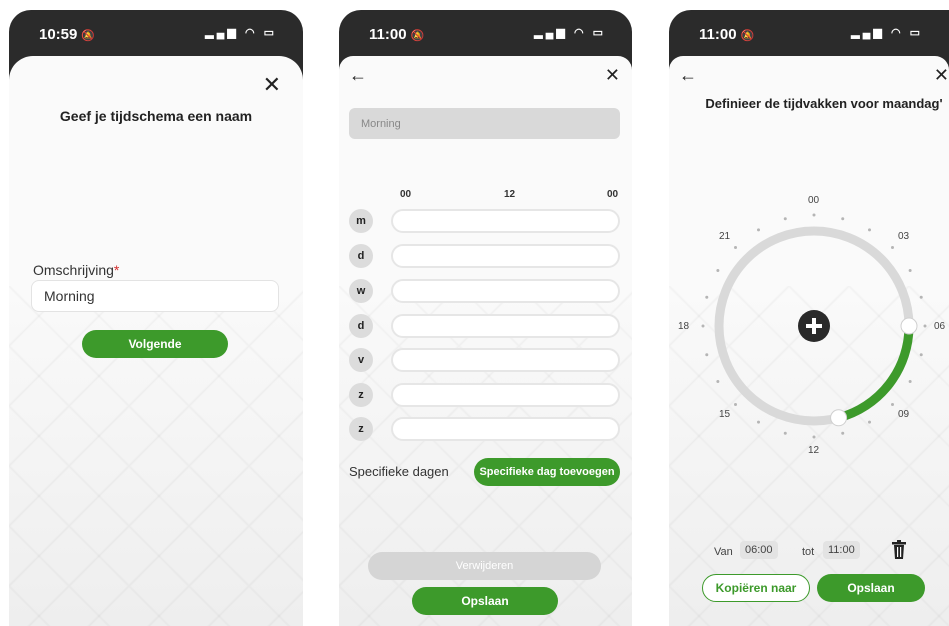 The width and height of the screenshot is (949, 626). I want to click on status-time: 10:59 🔕, so click(67, 34).